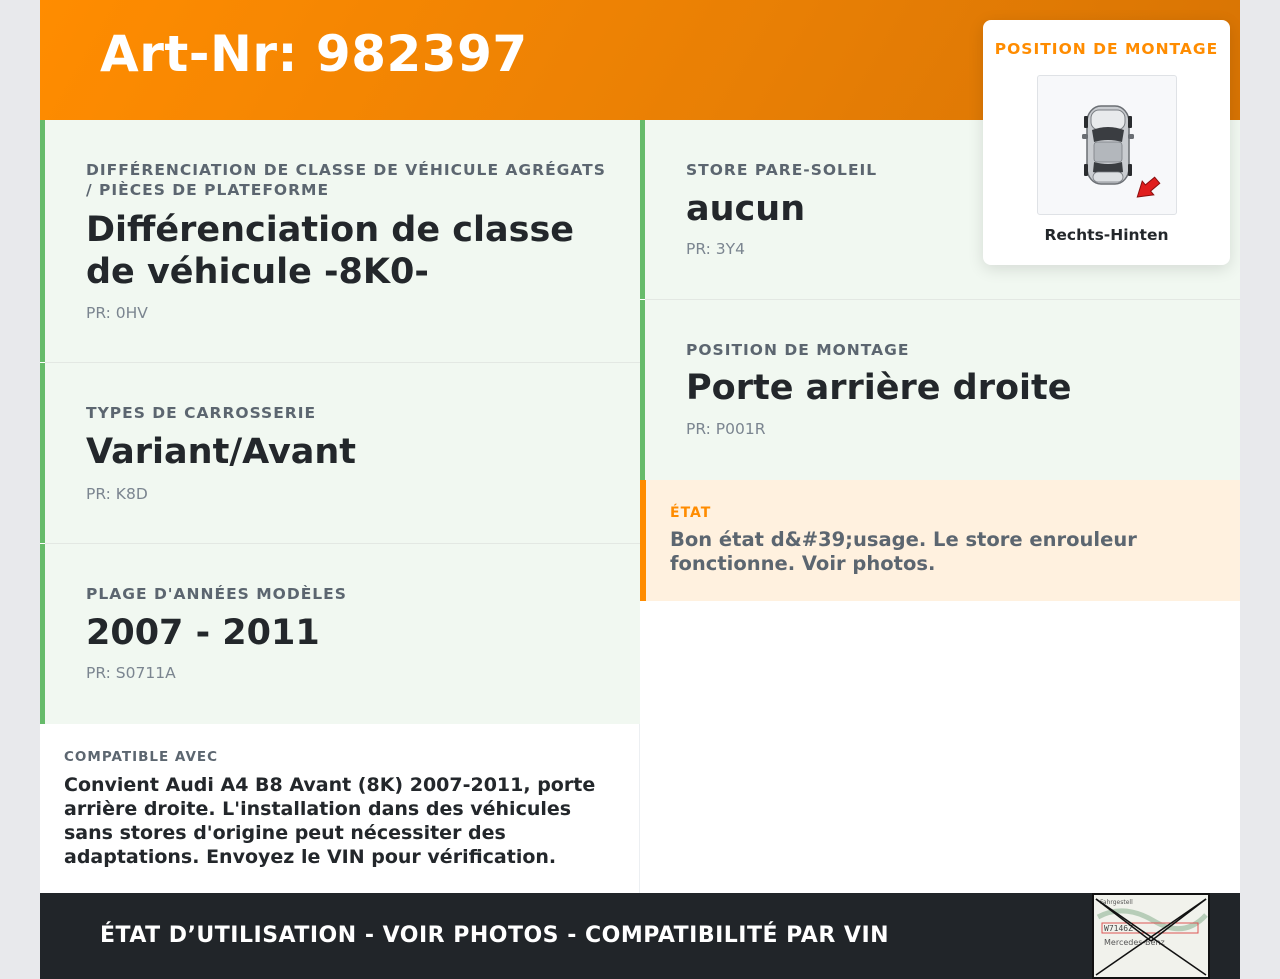 Image resolution: width=1280 pixels, height=979 pixels. I want to click on card-label: STORE PARE-SOLEIL, so click(782, 170).